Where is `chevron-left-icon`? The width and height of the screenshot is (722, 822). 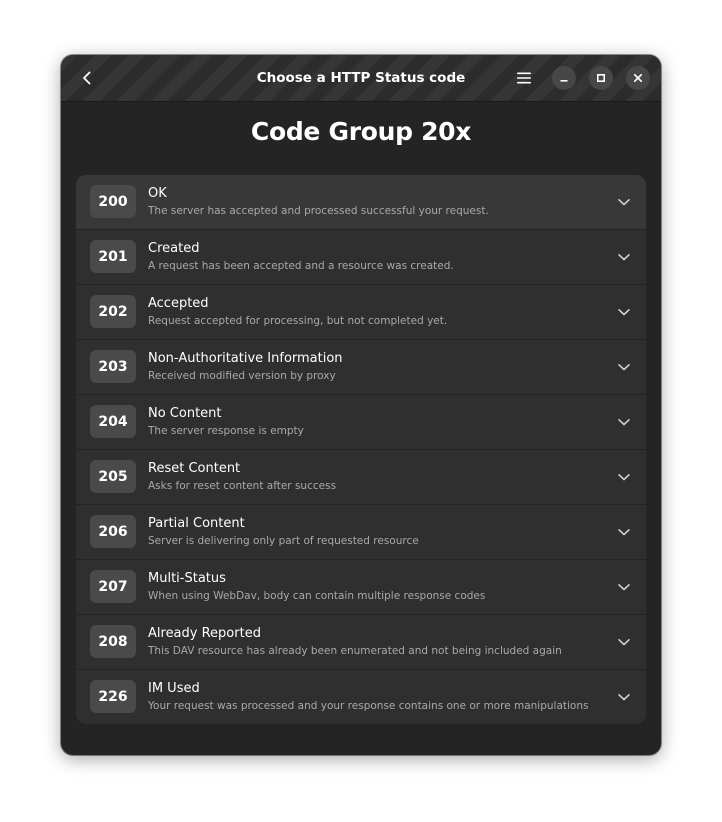 chevron-left-icon is located at coordinates (87, 78).